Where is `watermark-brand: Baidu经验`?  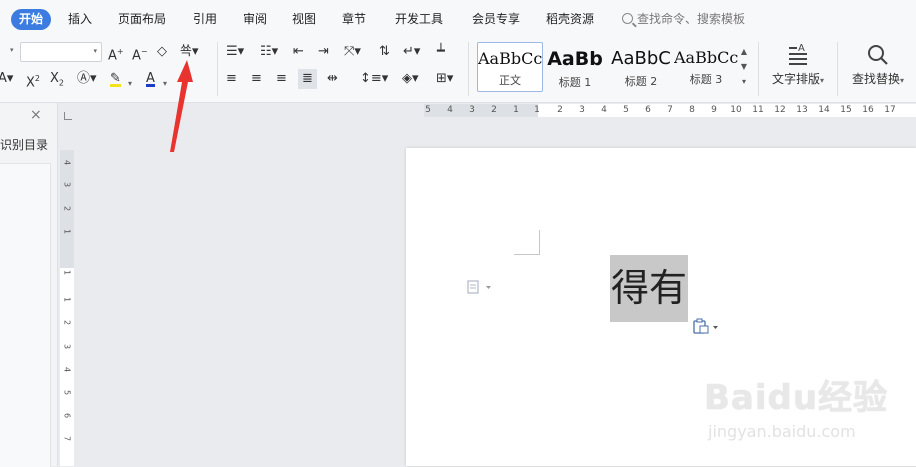 watermark-brand: Baidu经验 is located at coordinates (796, 398).